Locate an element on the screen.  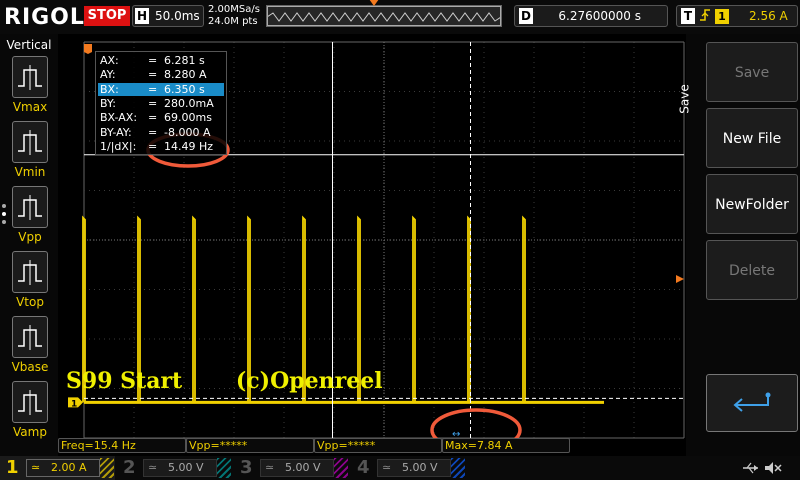
caption-title: S99 Start is located at coordinates (124, 381).